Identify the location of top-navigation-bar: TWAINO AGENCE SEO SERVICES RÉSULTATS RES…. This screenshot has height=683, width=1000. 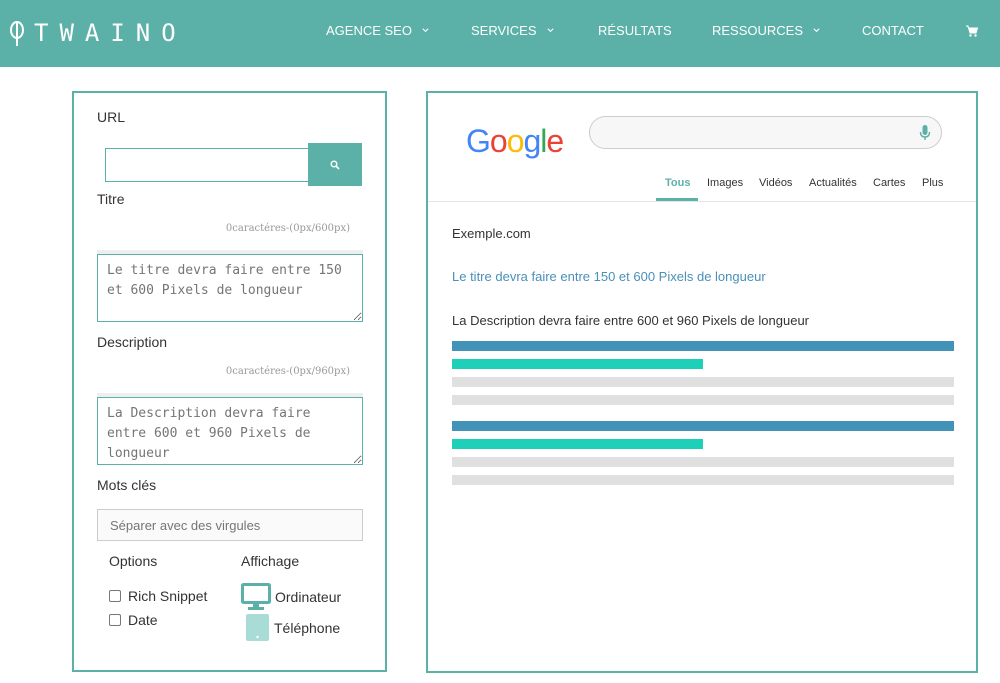
(500, 33).